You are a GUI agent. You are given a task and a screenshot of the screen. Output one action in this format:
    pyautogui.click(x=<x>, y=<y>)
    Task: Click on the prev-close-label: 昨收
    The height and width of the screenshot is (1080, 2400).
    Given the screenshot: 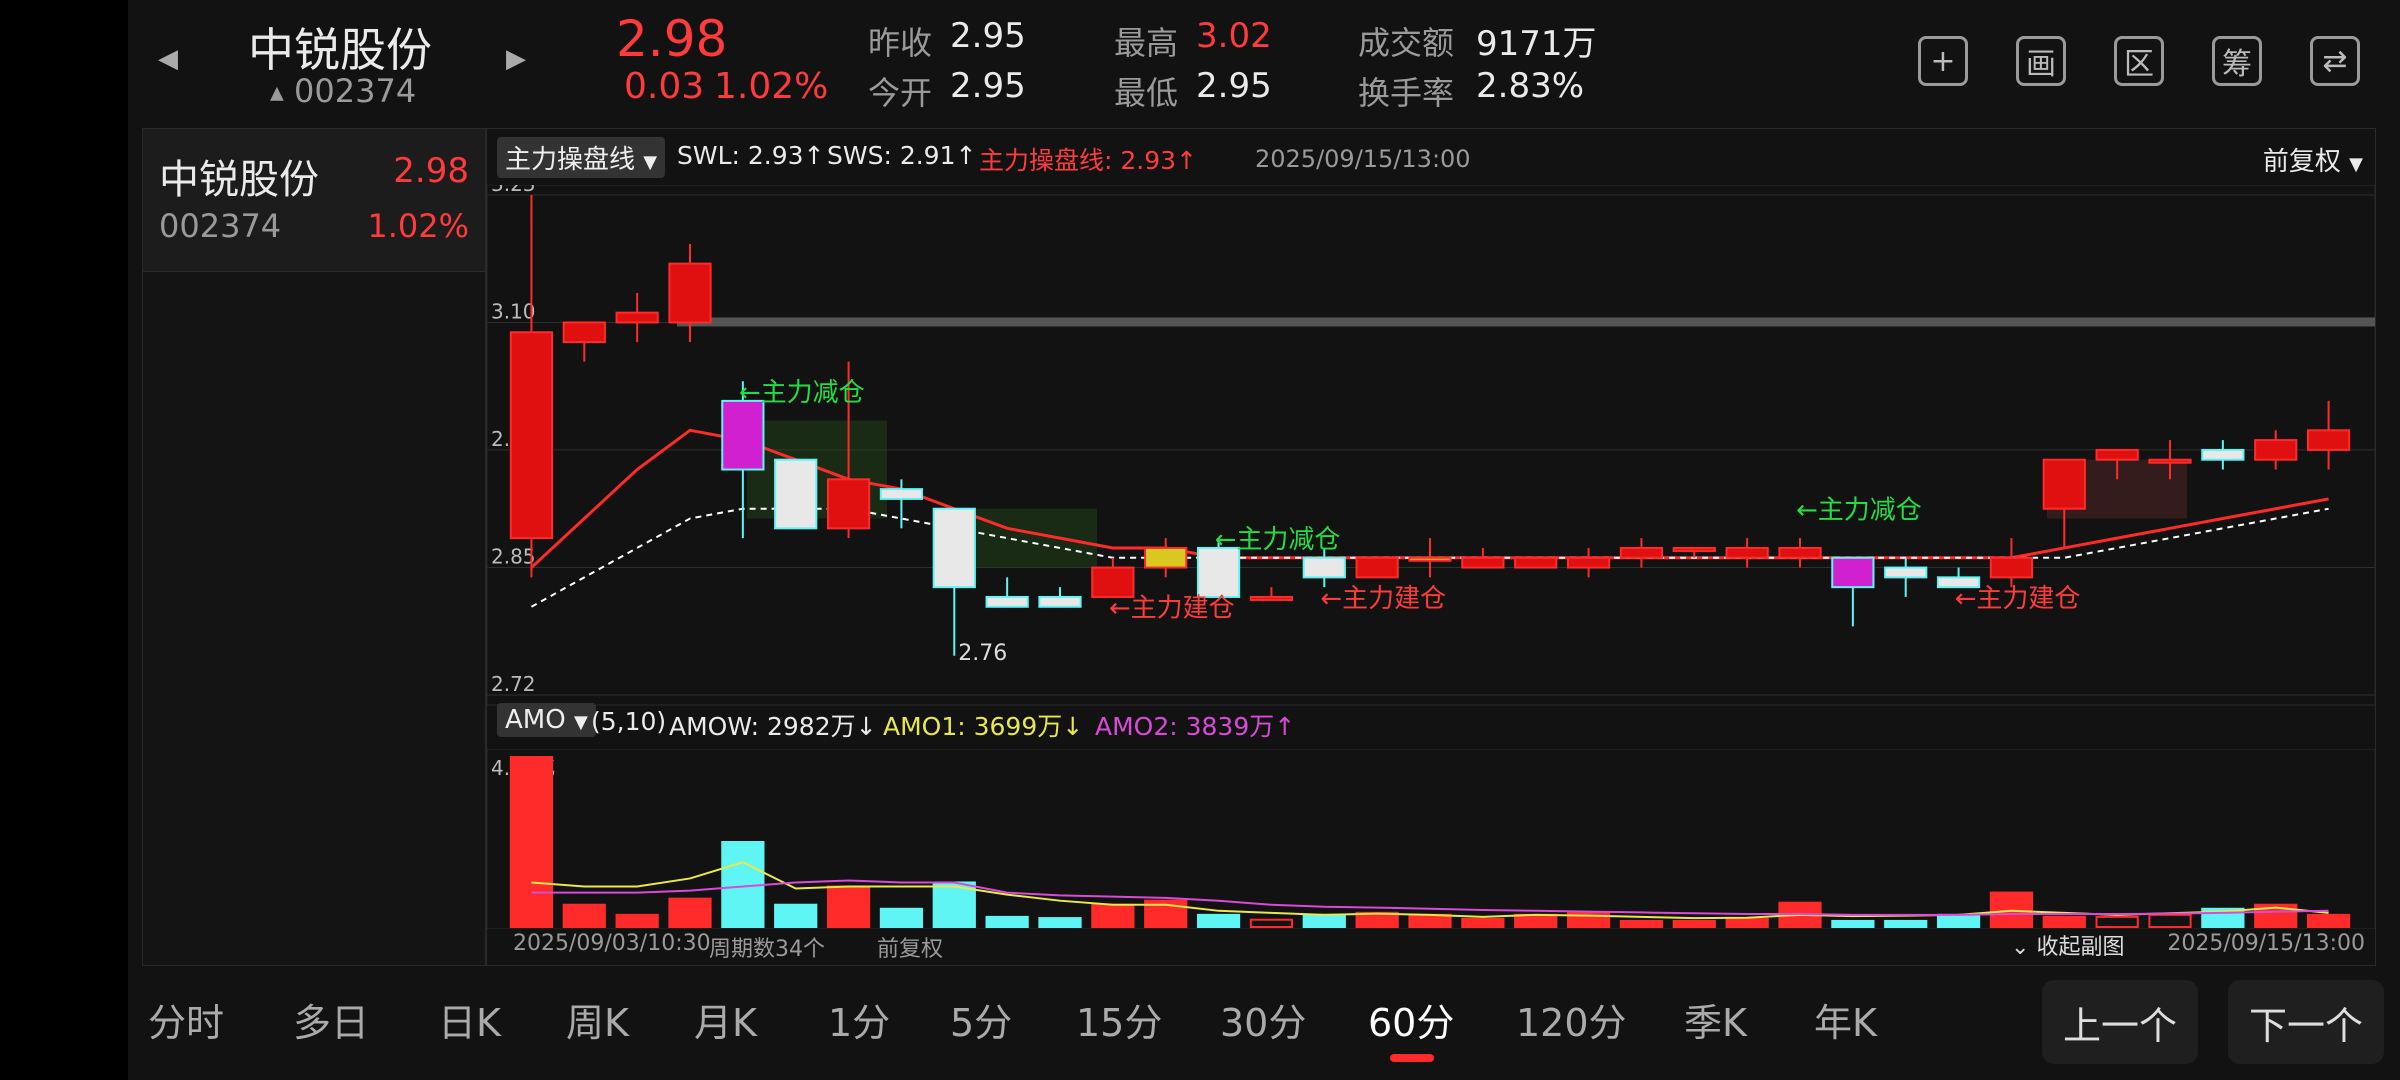 What is the action you would take?
    pyautogui.click(x=900, y=43)
    